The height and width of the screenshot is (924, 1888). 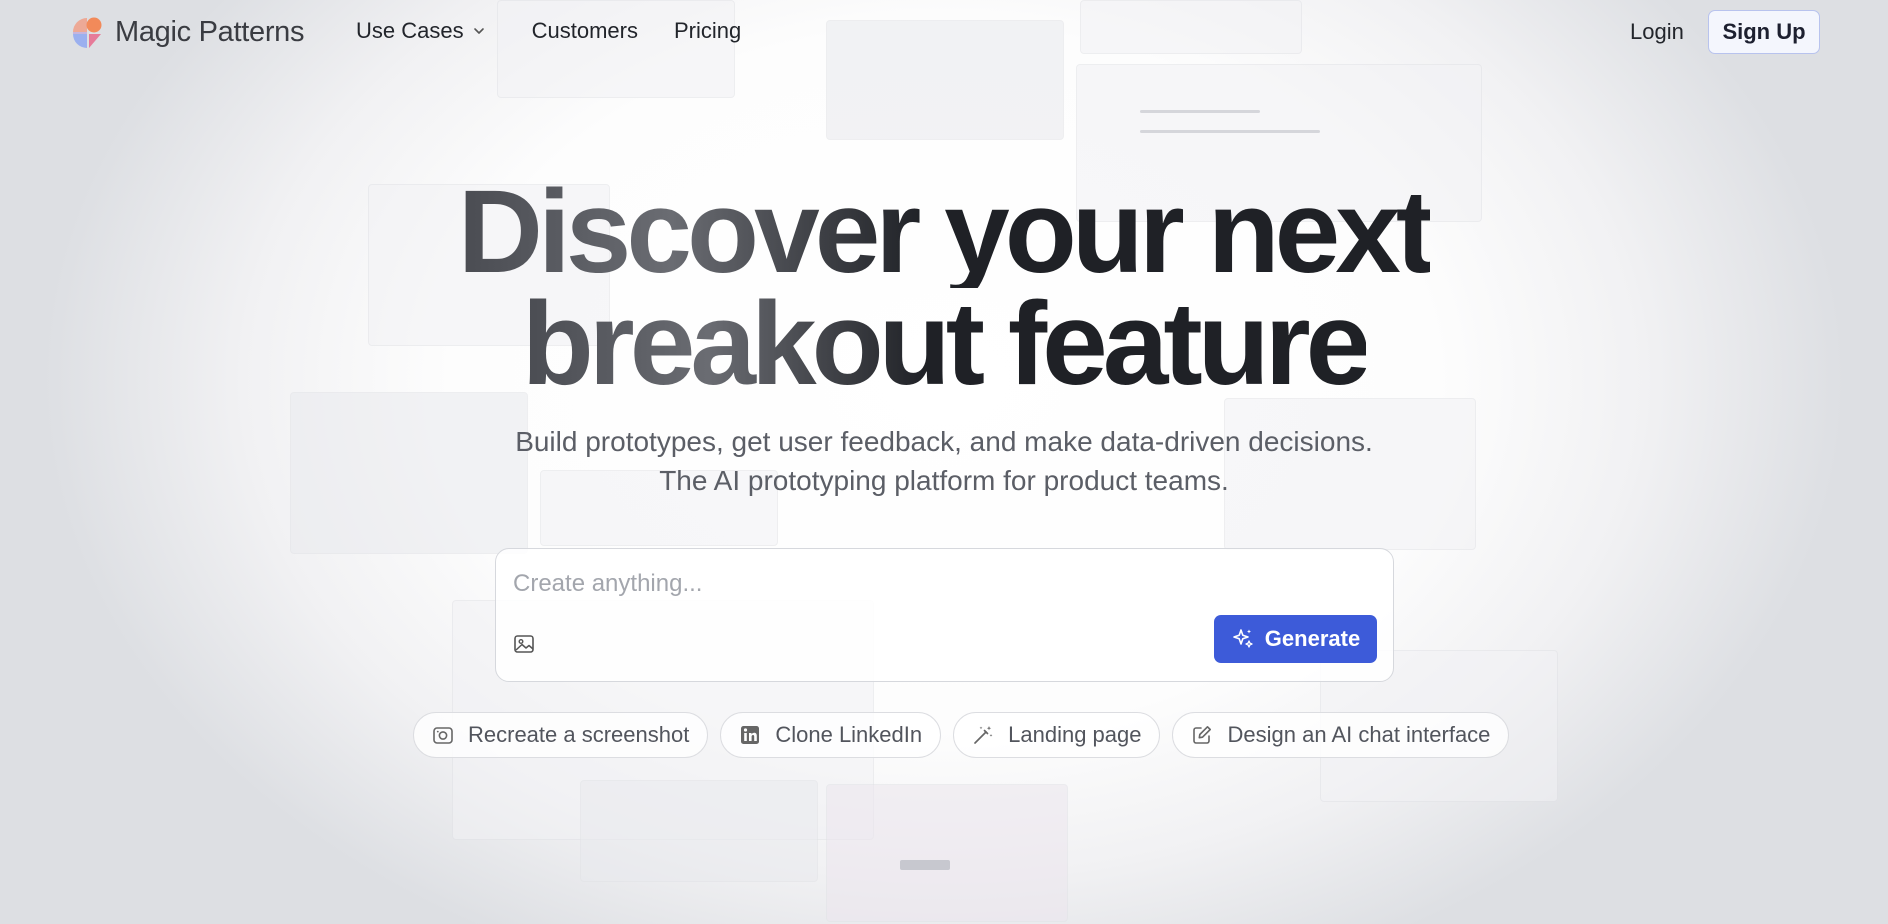 I want to click on hero-title-line-2: breakout feature, so click(x=946, y=344).